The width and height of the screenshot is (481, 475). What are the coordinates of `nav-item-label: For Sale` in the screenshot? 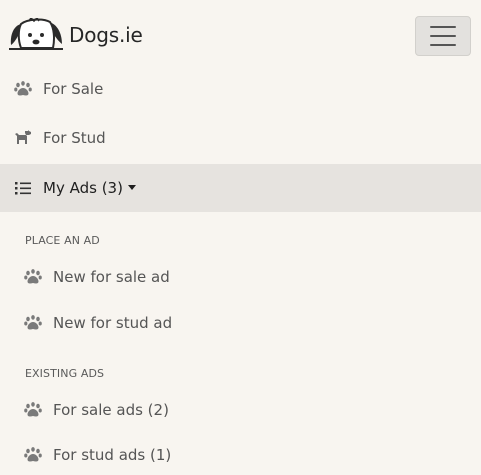 It's located at (73, 89).